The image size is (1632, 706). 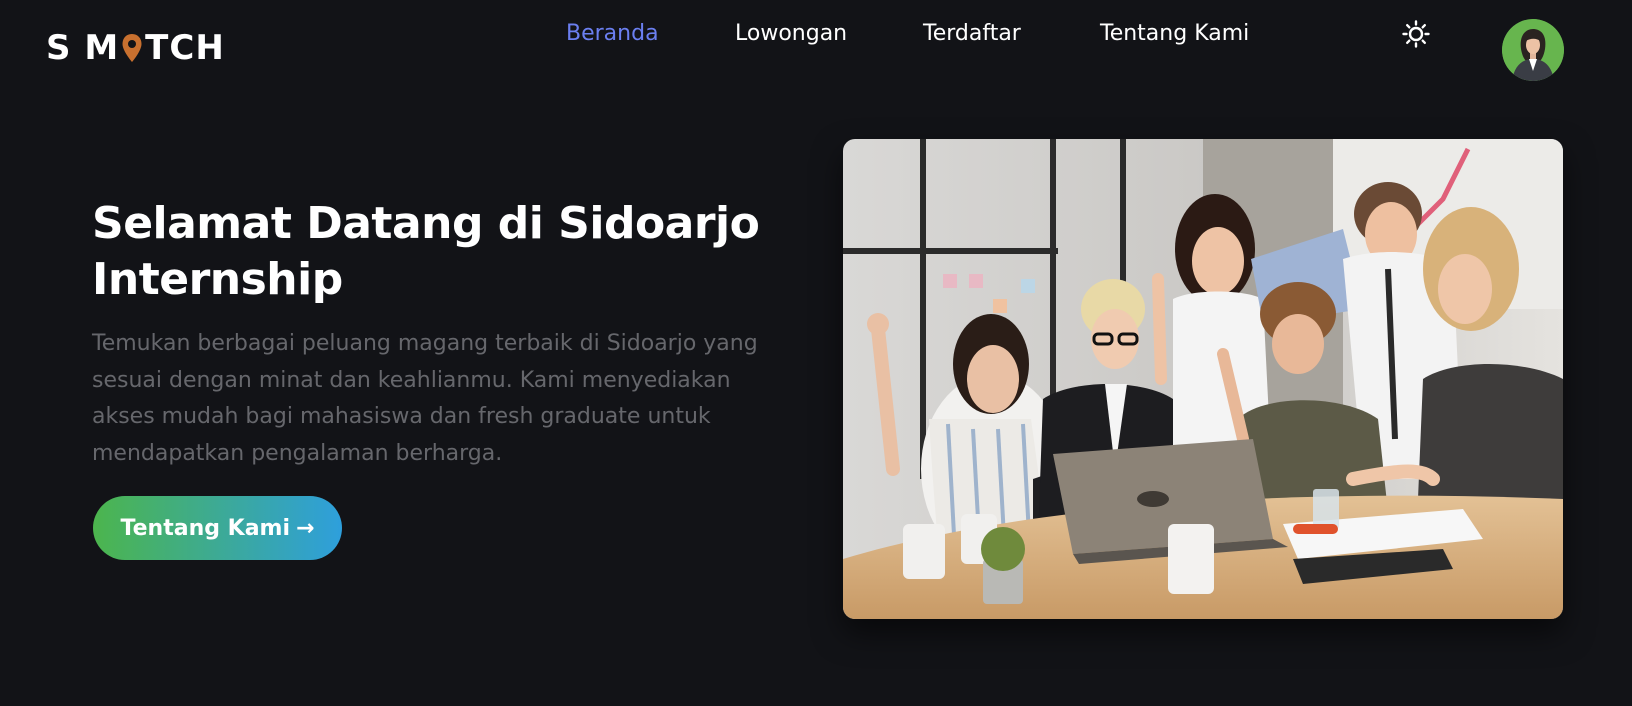 What do you see at coordinates (185, 48) in the screenshot?
I see `logo-text-right: TCH` at bounding box center [185, 48].